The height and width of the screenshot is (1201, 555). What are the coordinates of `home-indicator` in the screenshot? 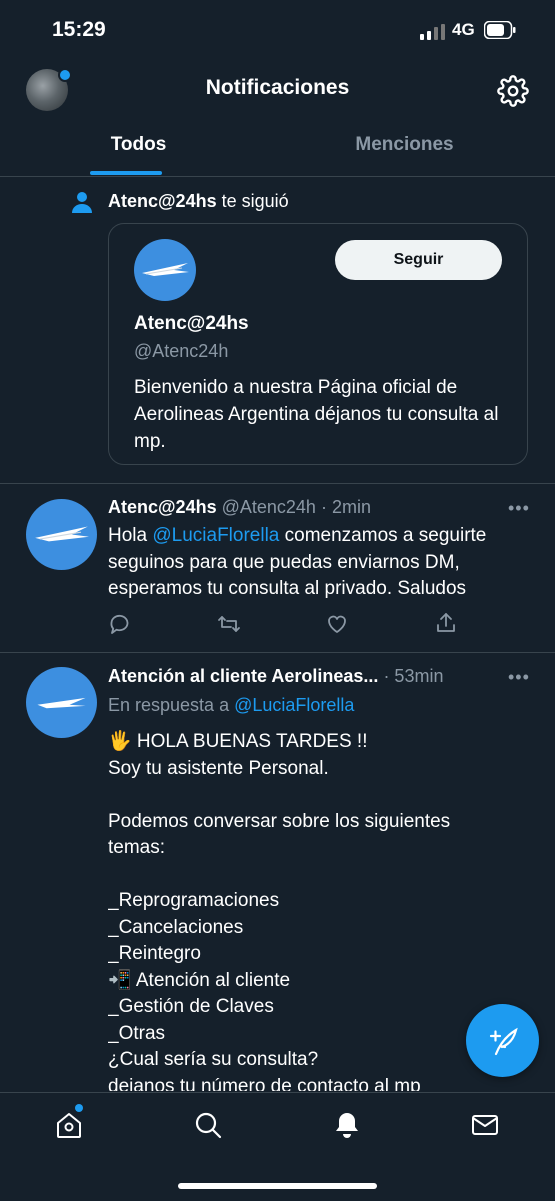 It's located at (277, 1186).